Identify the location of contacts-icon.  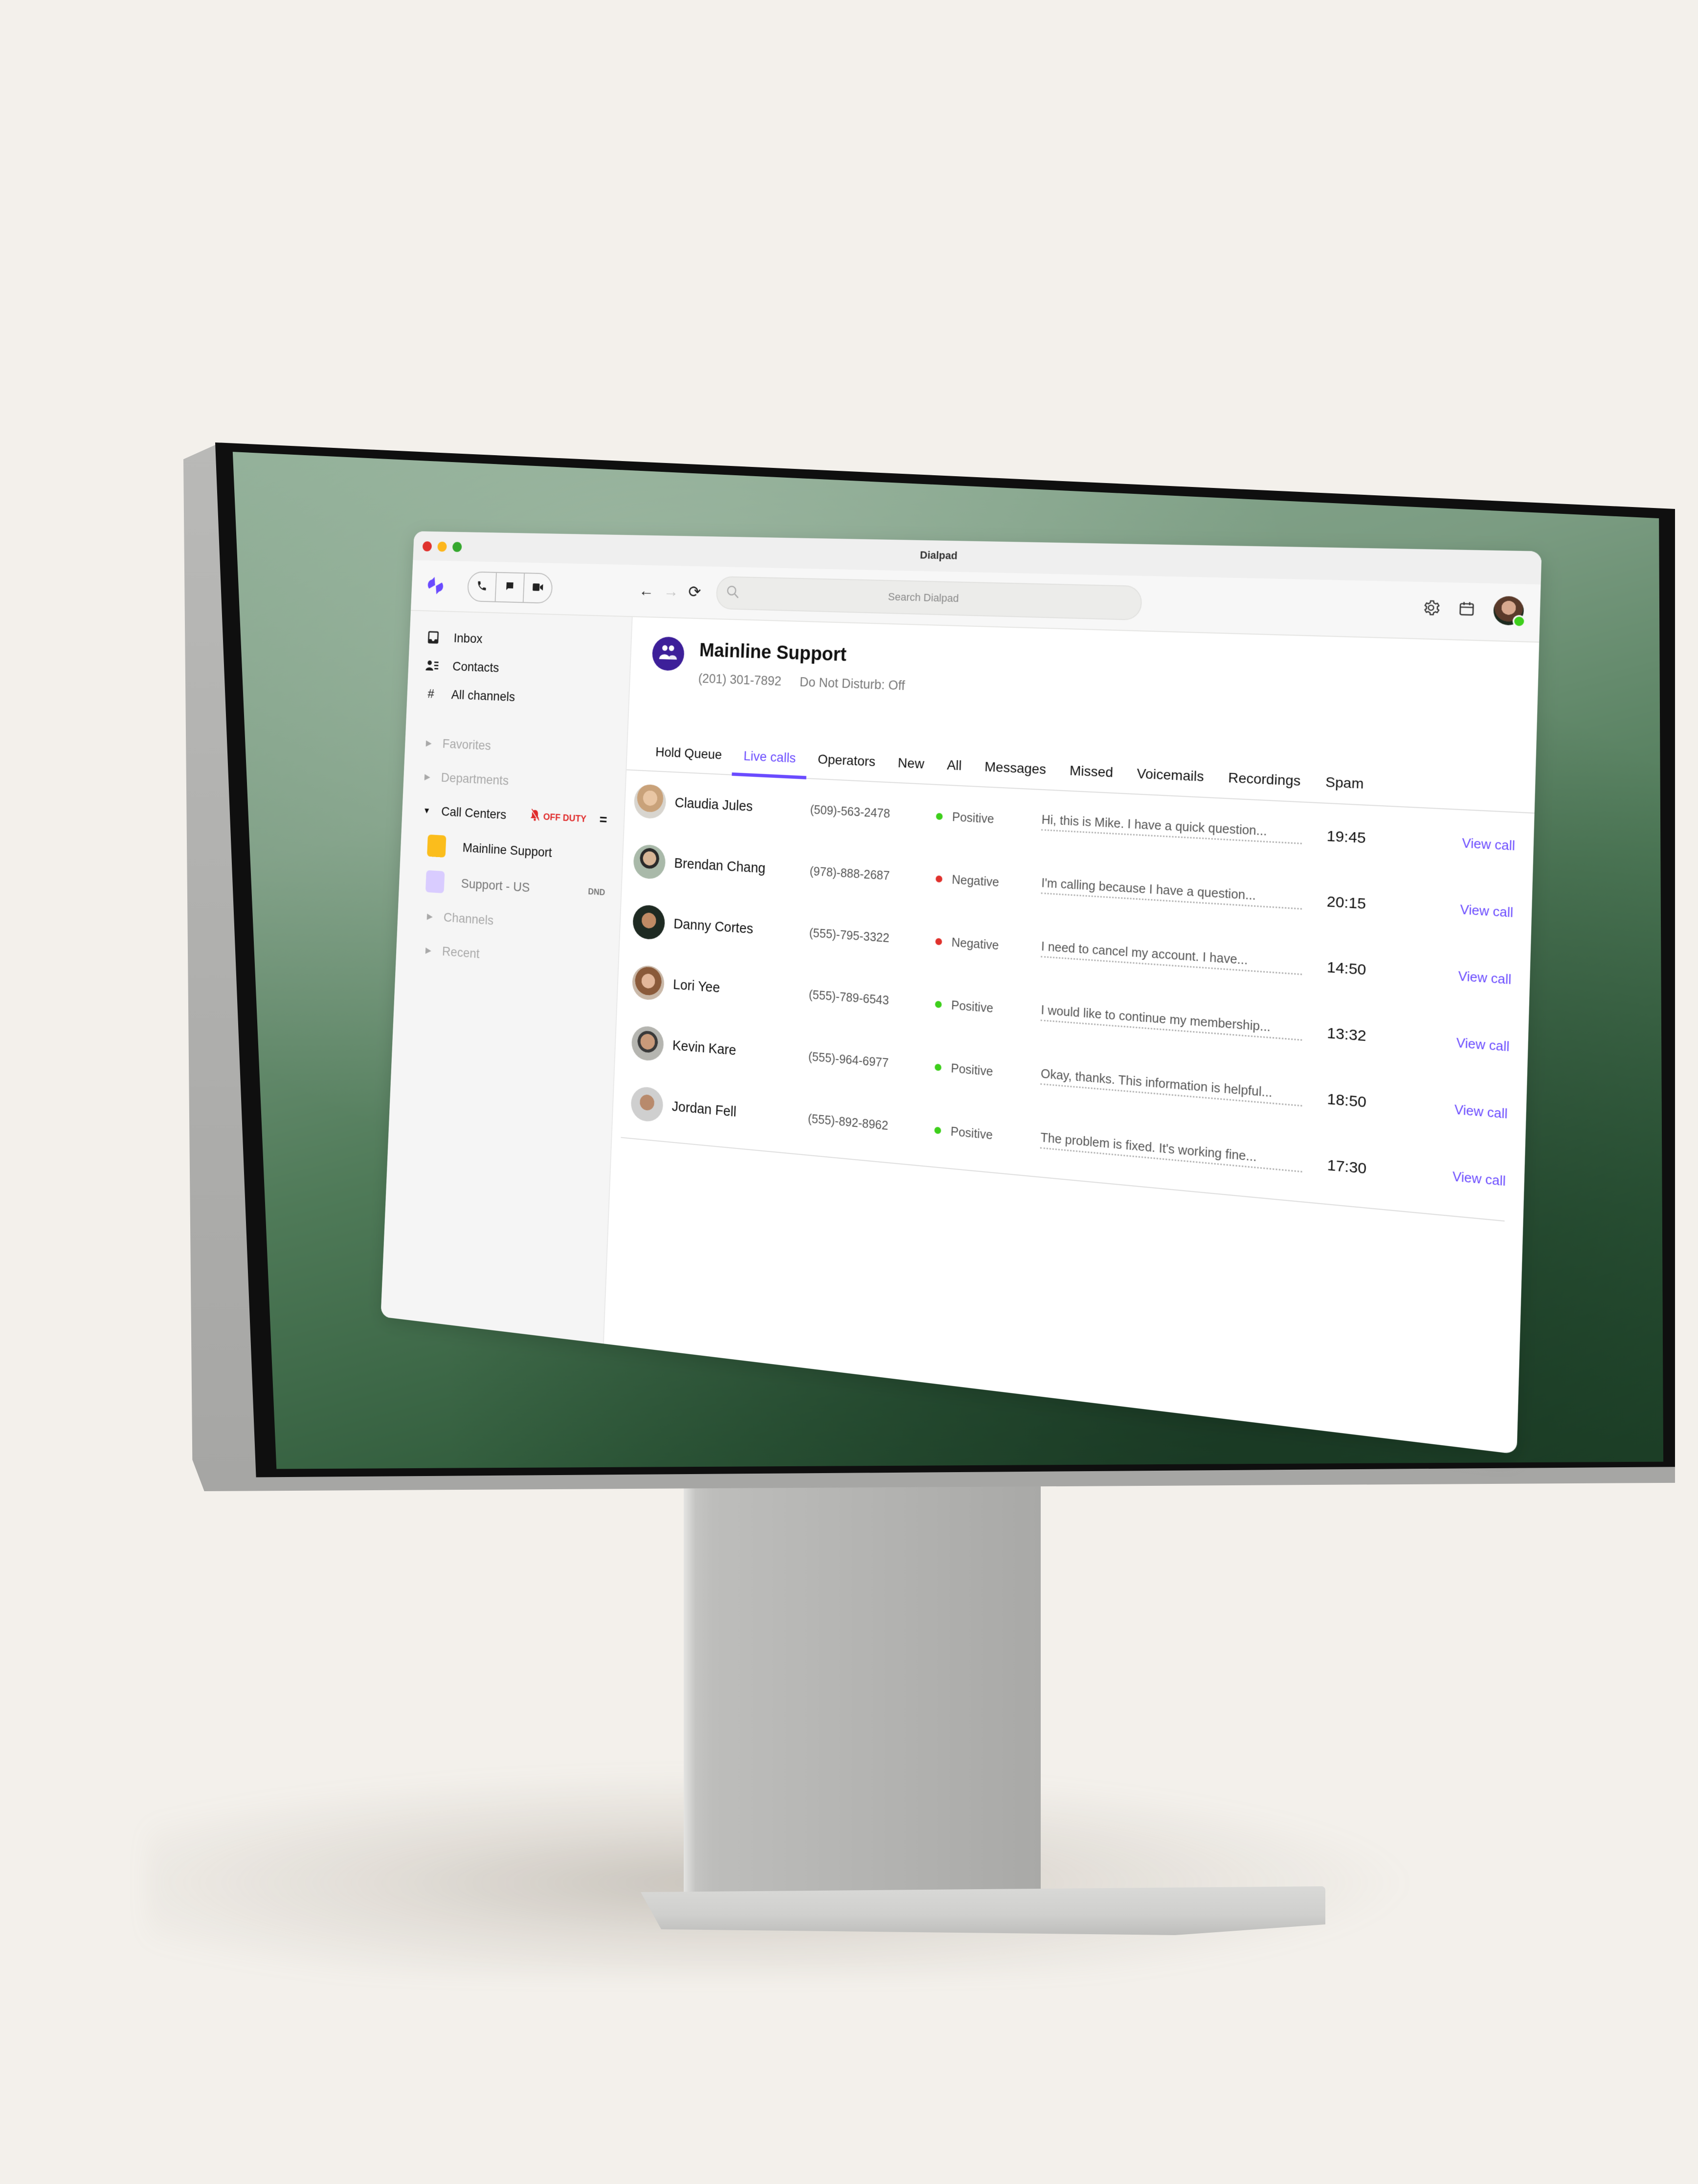
(432, 666).